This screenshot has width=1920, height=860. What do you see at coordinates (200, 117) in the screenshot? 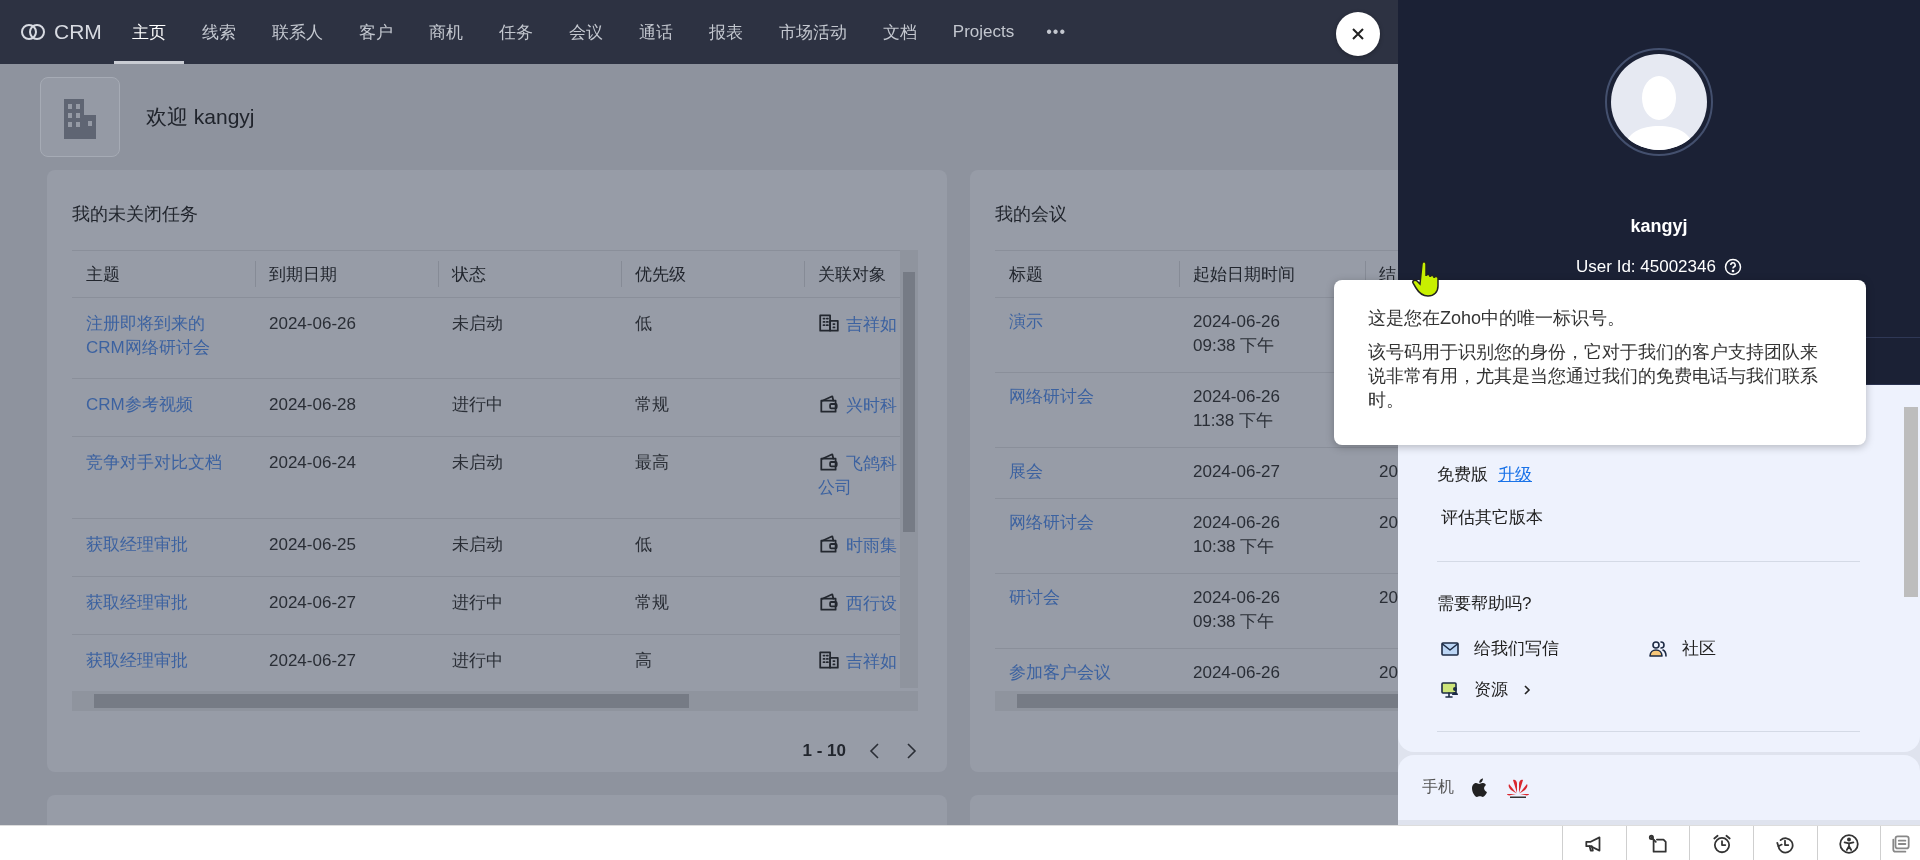
I see `welcome-heading: 欢迎 kangyj` at bounding box center [200, 117].